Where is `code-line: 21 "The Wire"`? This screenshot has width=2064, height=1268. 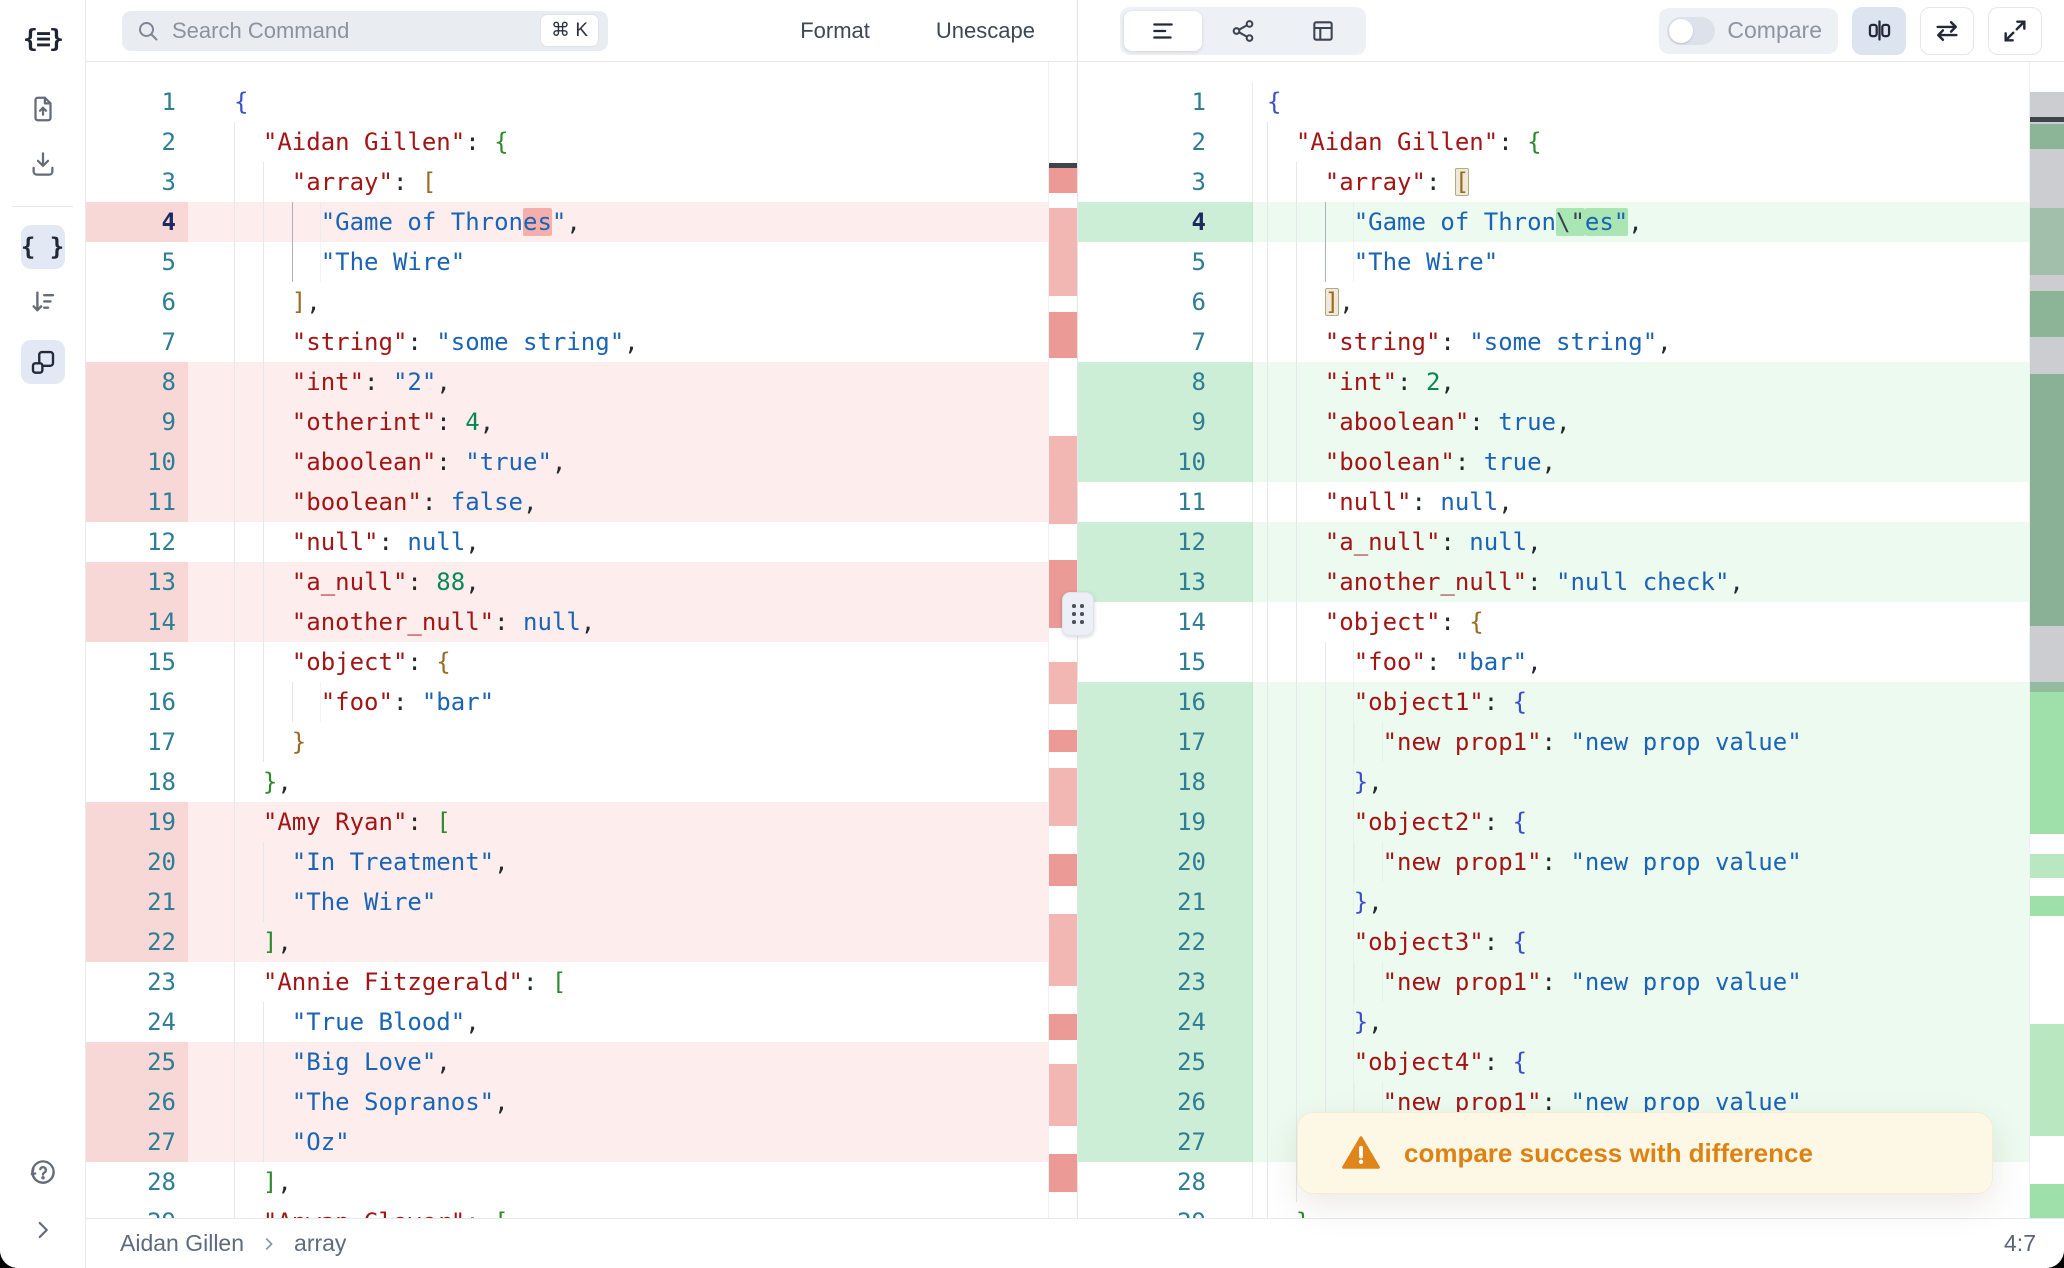
code-line: 21 "The Wire" is located at coordinates (567, 902).